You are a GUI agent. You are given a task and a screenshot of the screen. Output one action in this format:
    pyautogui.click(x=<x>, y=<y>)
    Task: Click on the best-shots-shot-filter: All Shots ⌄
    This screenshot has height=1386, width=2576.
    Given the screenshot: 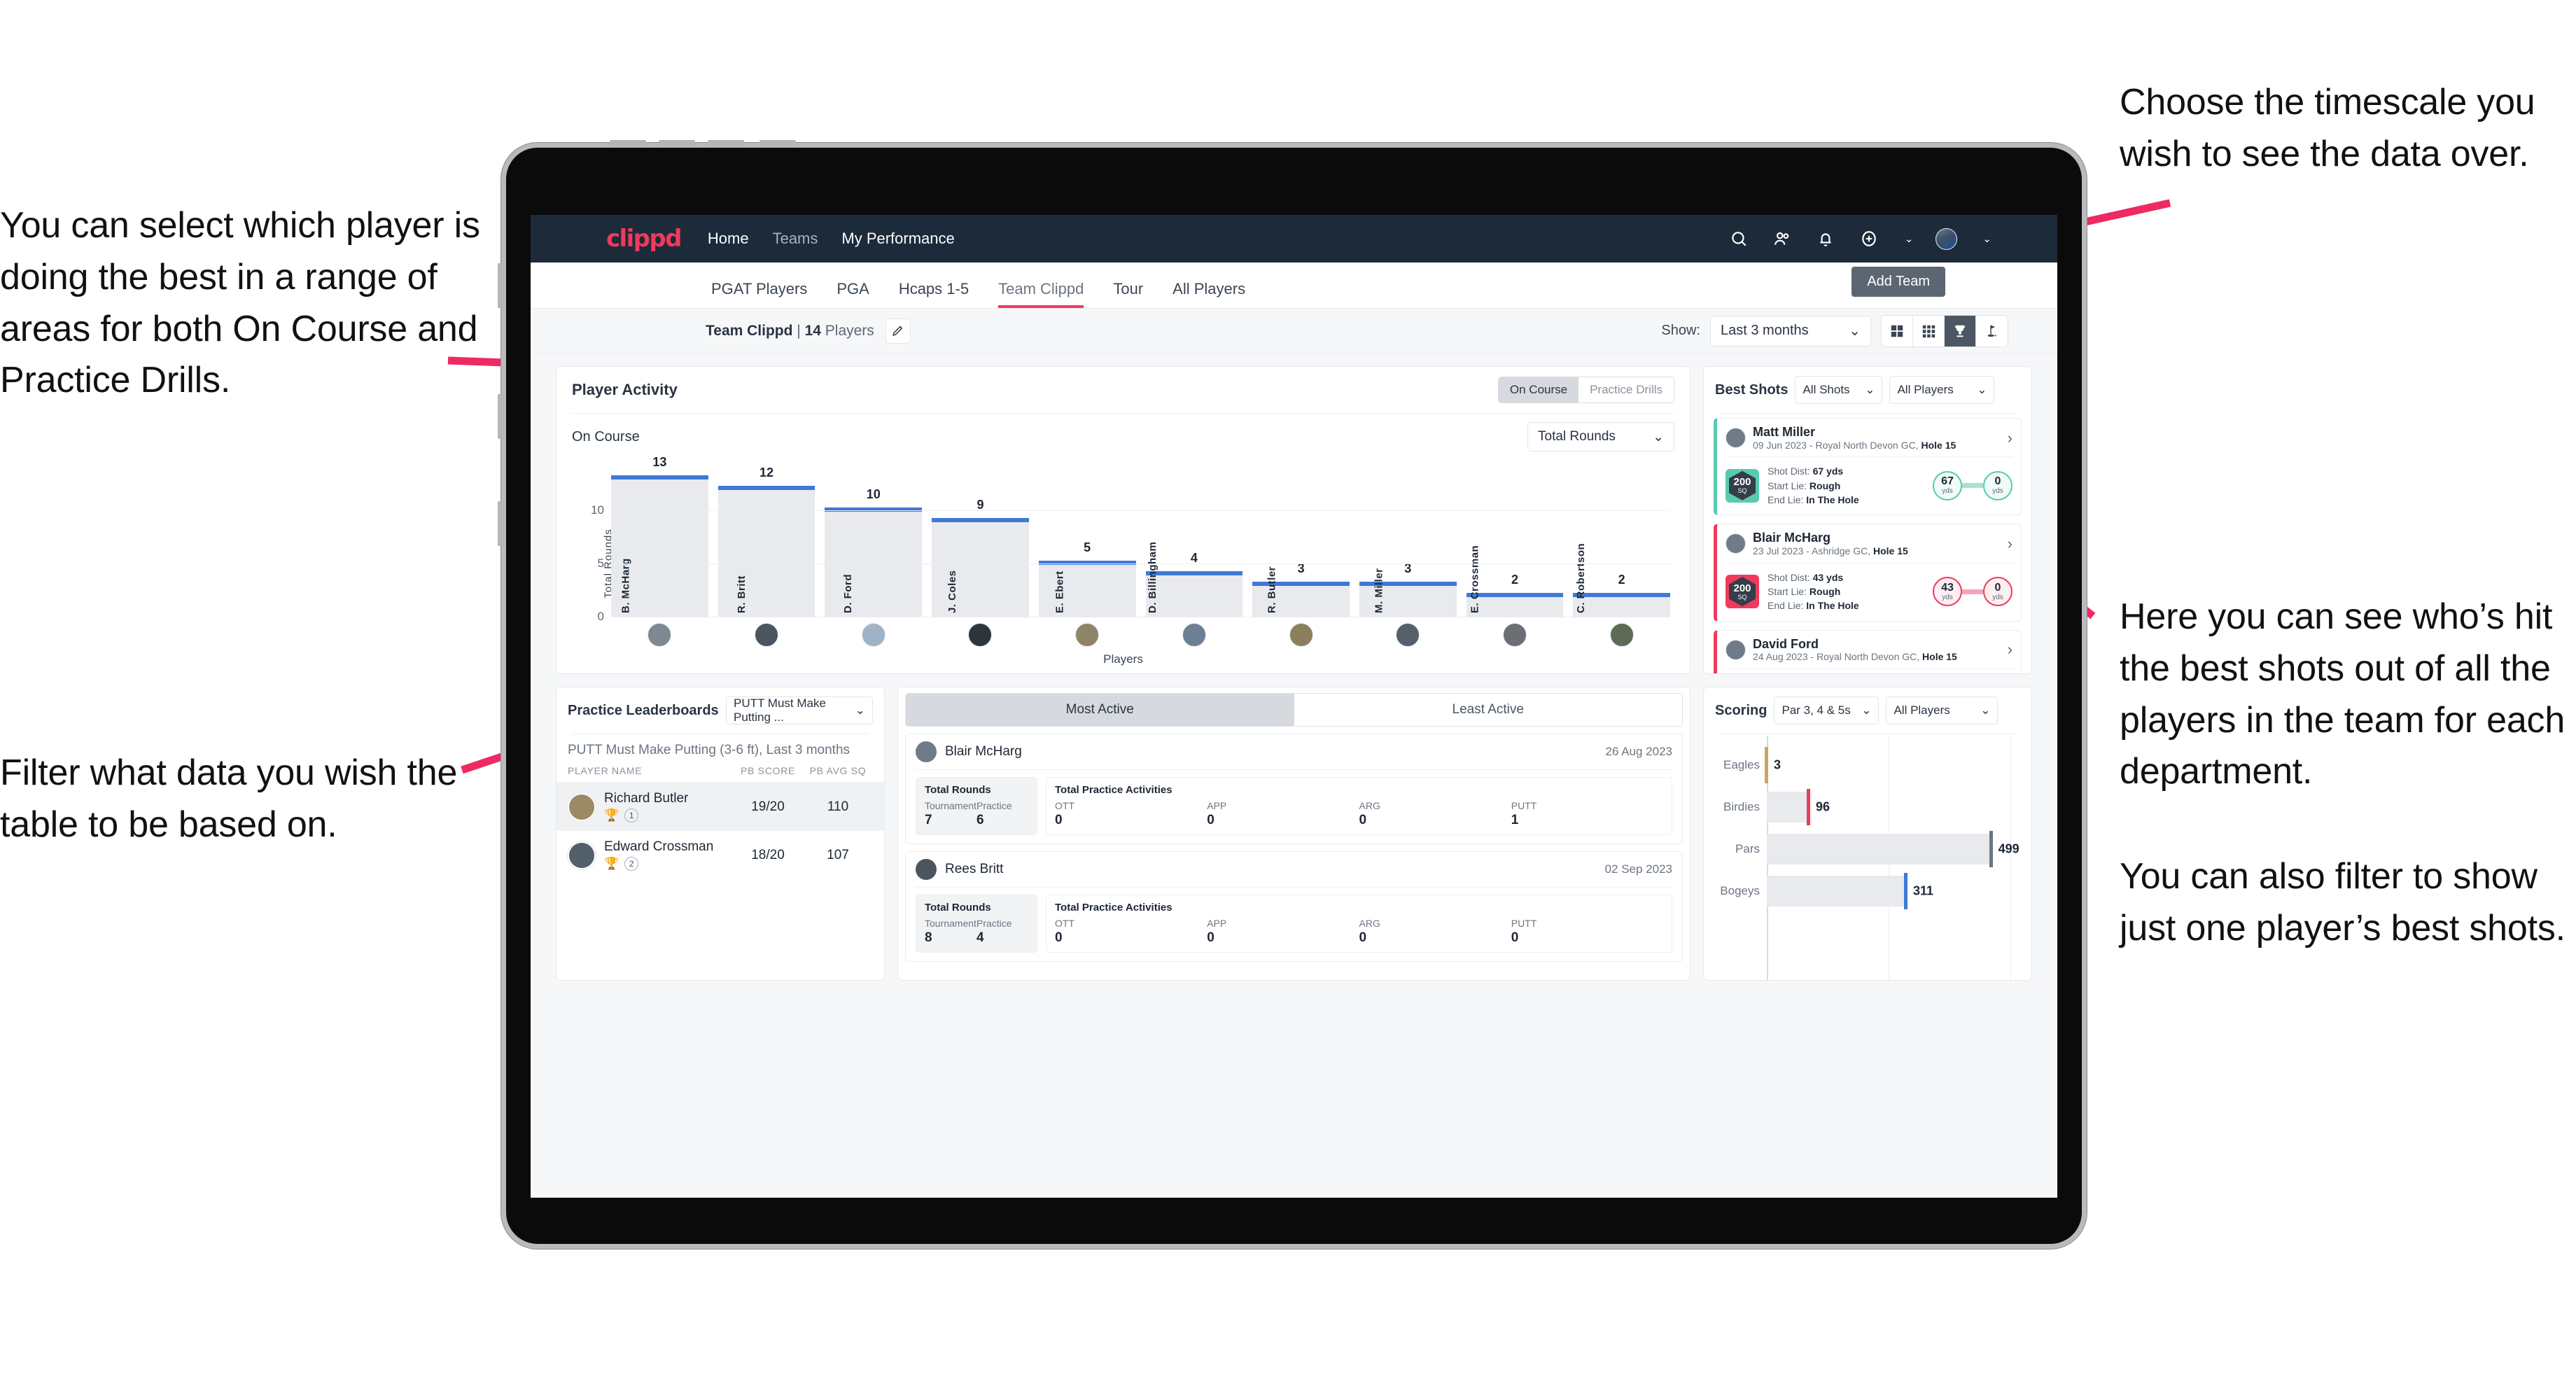 What is the action you would take?
    pyautogui.click(x=1839, y=390)
    